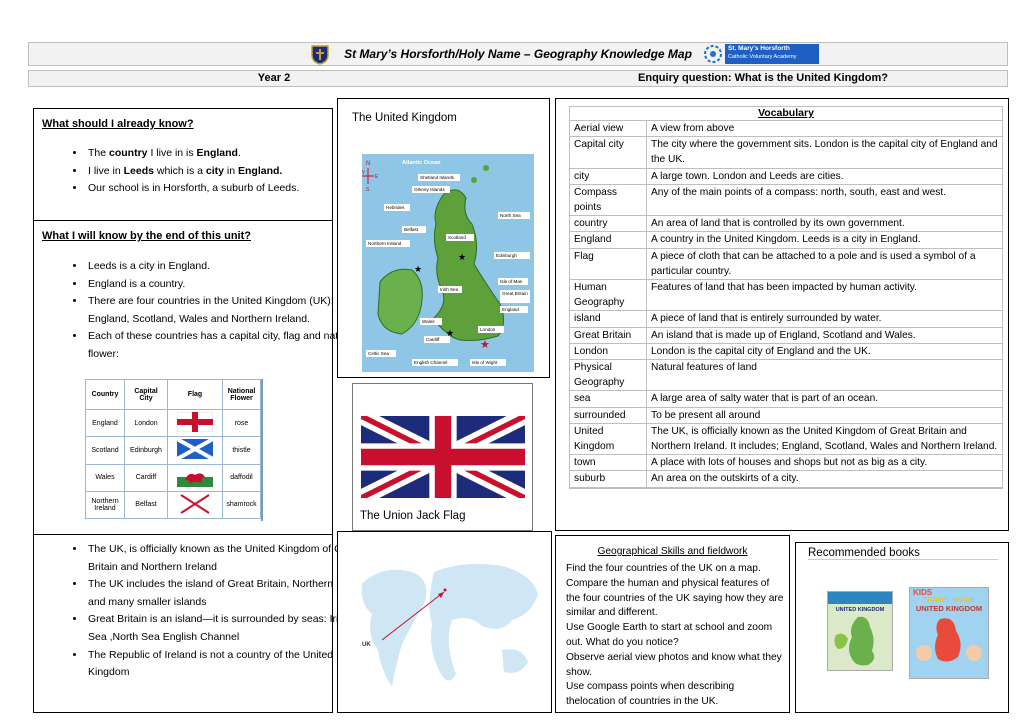 The height and width of the screenshot is (721, 1020). What do you see at coordinates (949, 640) in the screenshot?
I see `book2-illustration-icon` at bounding box center [949, 640].